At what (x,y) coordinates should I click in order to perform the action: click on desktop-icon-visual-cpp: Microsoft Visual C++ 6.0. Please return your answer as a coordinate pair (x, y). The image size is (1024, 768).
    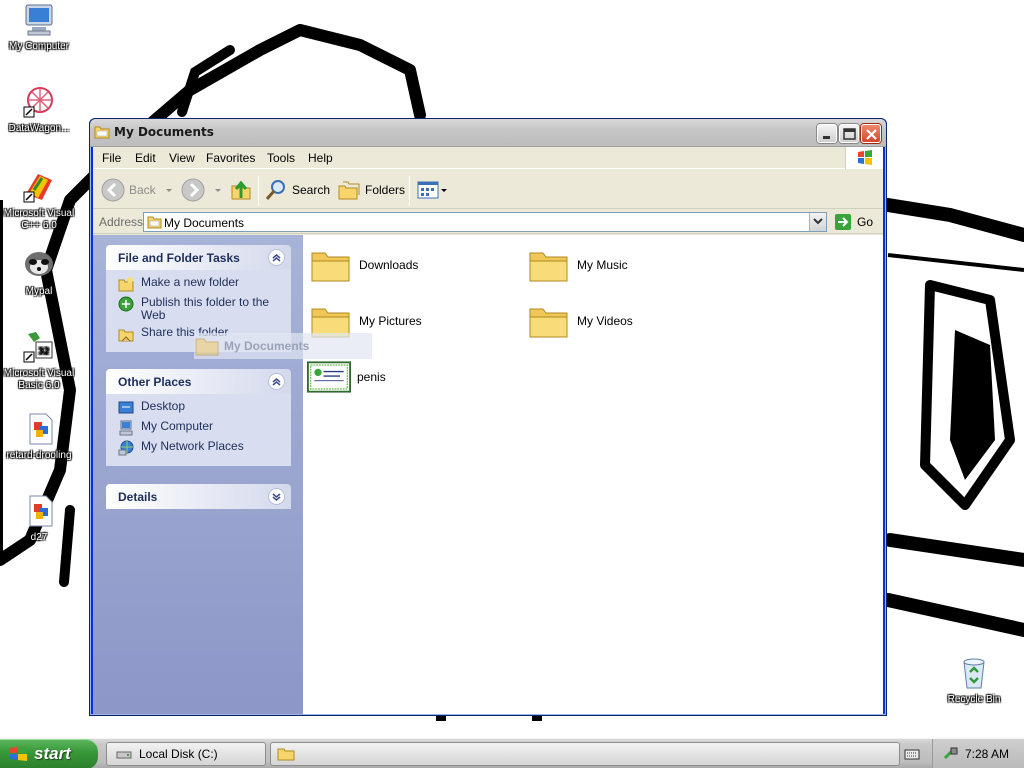
    Looking at the image, I should click on (39, 201).